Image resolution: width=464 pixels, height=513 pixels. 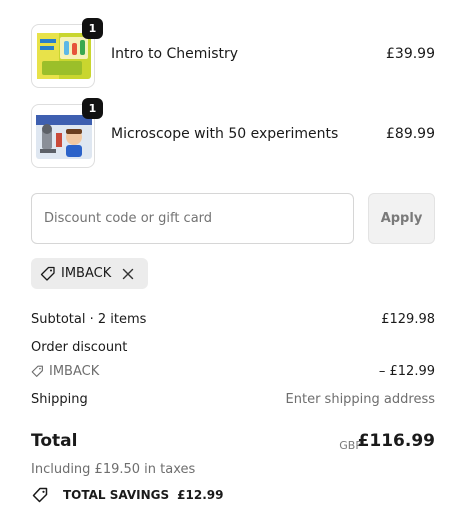 What do you see at coordinates (200, 495) in the screenshot?
I see `savings-value: £12.99` at bounding box center [200, 495].